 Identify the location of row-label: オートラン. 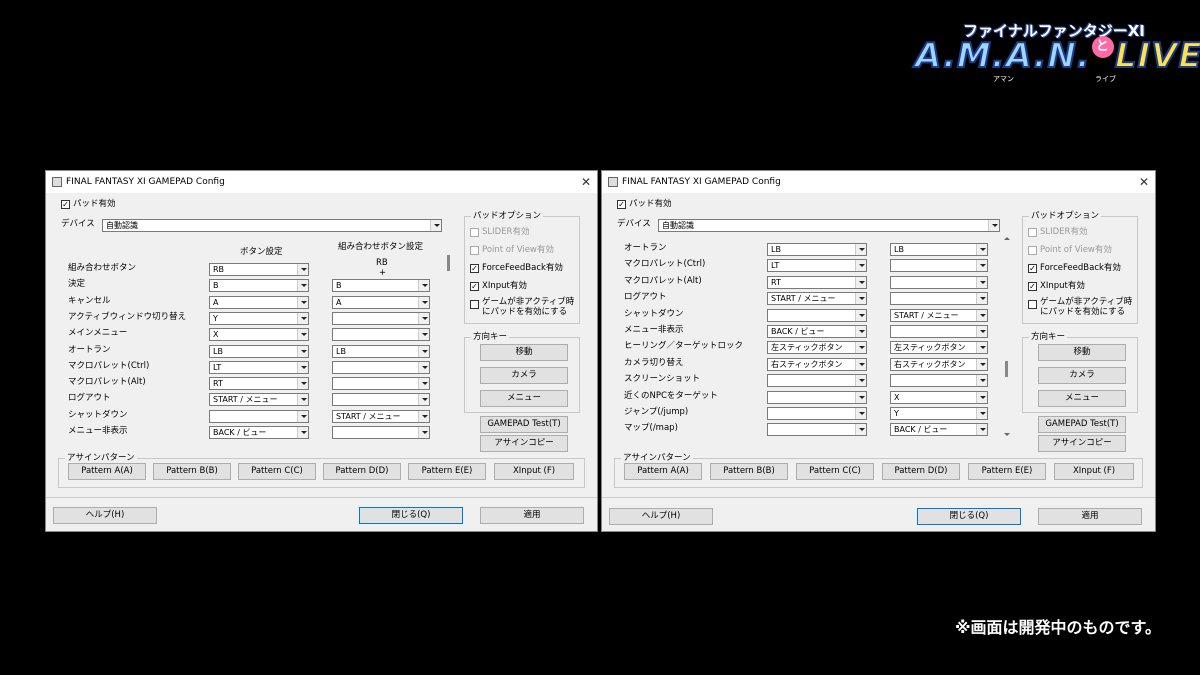
(89, 349).